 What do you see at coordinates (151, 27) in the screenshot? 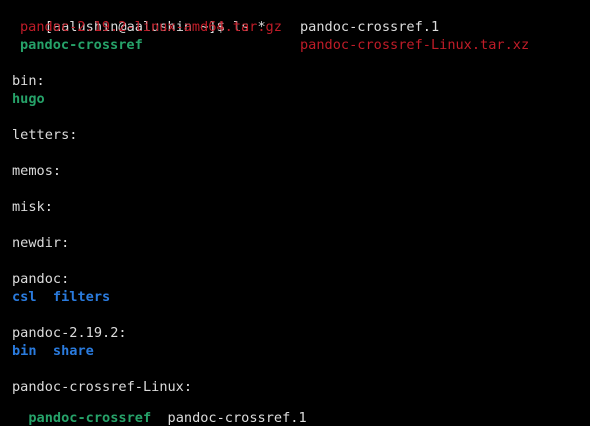
I see `archive-file: pandoc-2.19.2-linux-amd64.tar.gz` at bounding box center [151, 27].